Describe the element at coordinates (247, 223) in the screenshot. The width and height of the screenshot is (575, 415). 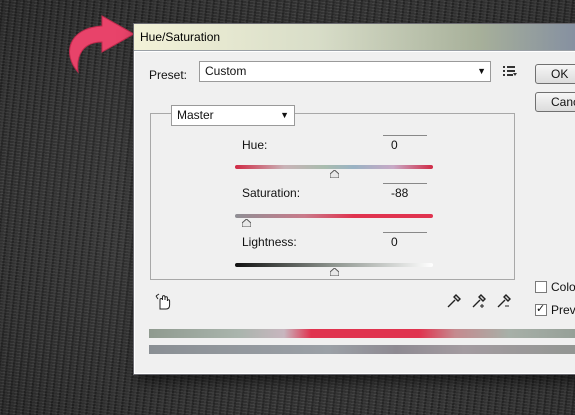
I see `saturation-slider-thumb` at that location.